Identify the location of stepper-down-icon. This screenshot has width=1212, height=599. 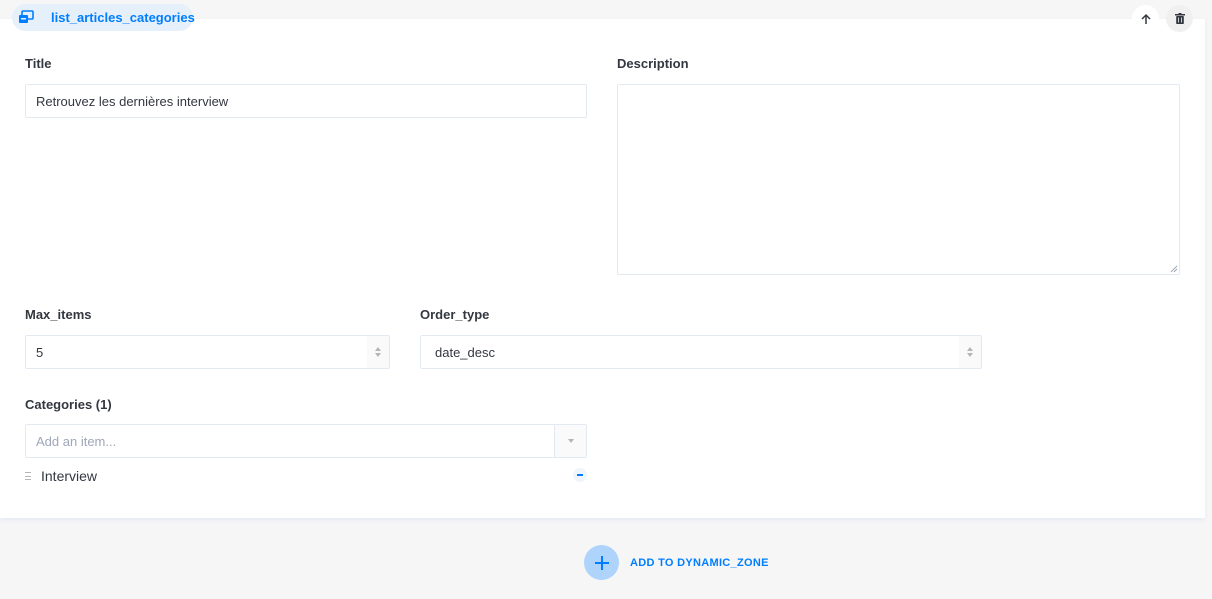
(378, 355).